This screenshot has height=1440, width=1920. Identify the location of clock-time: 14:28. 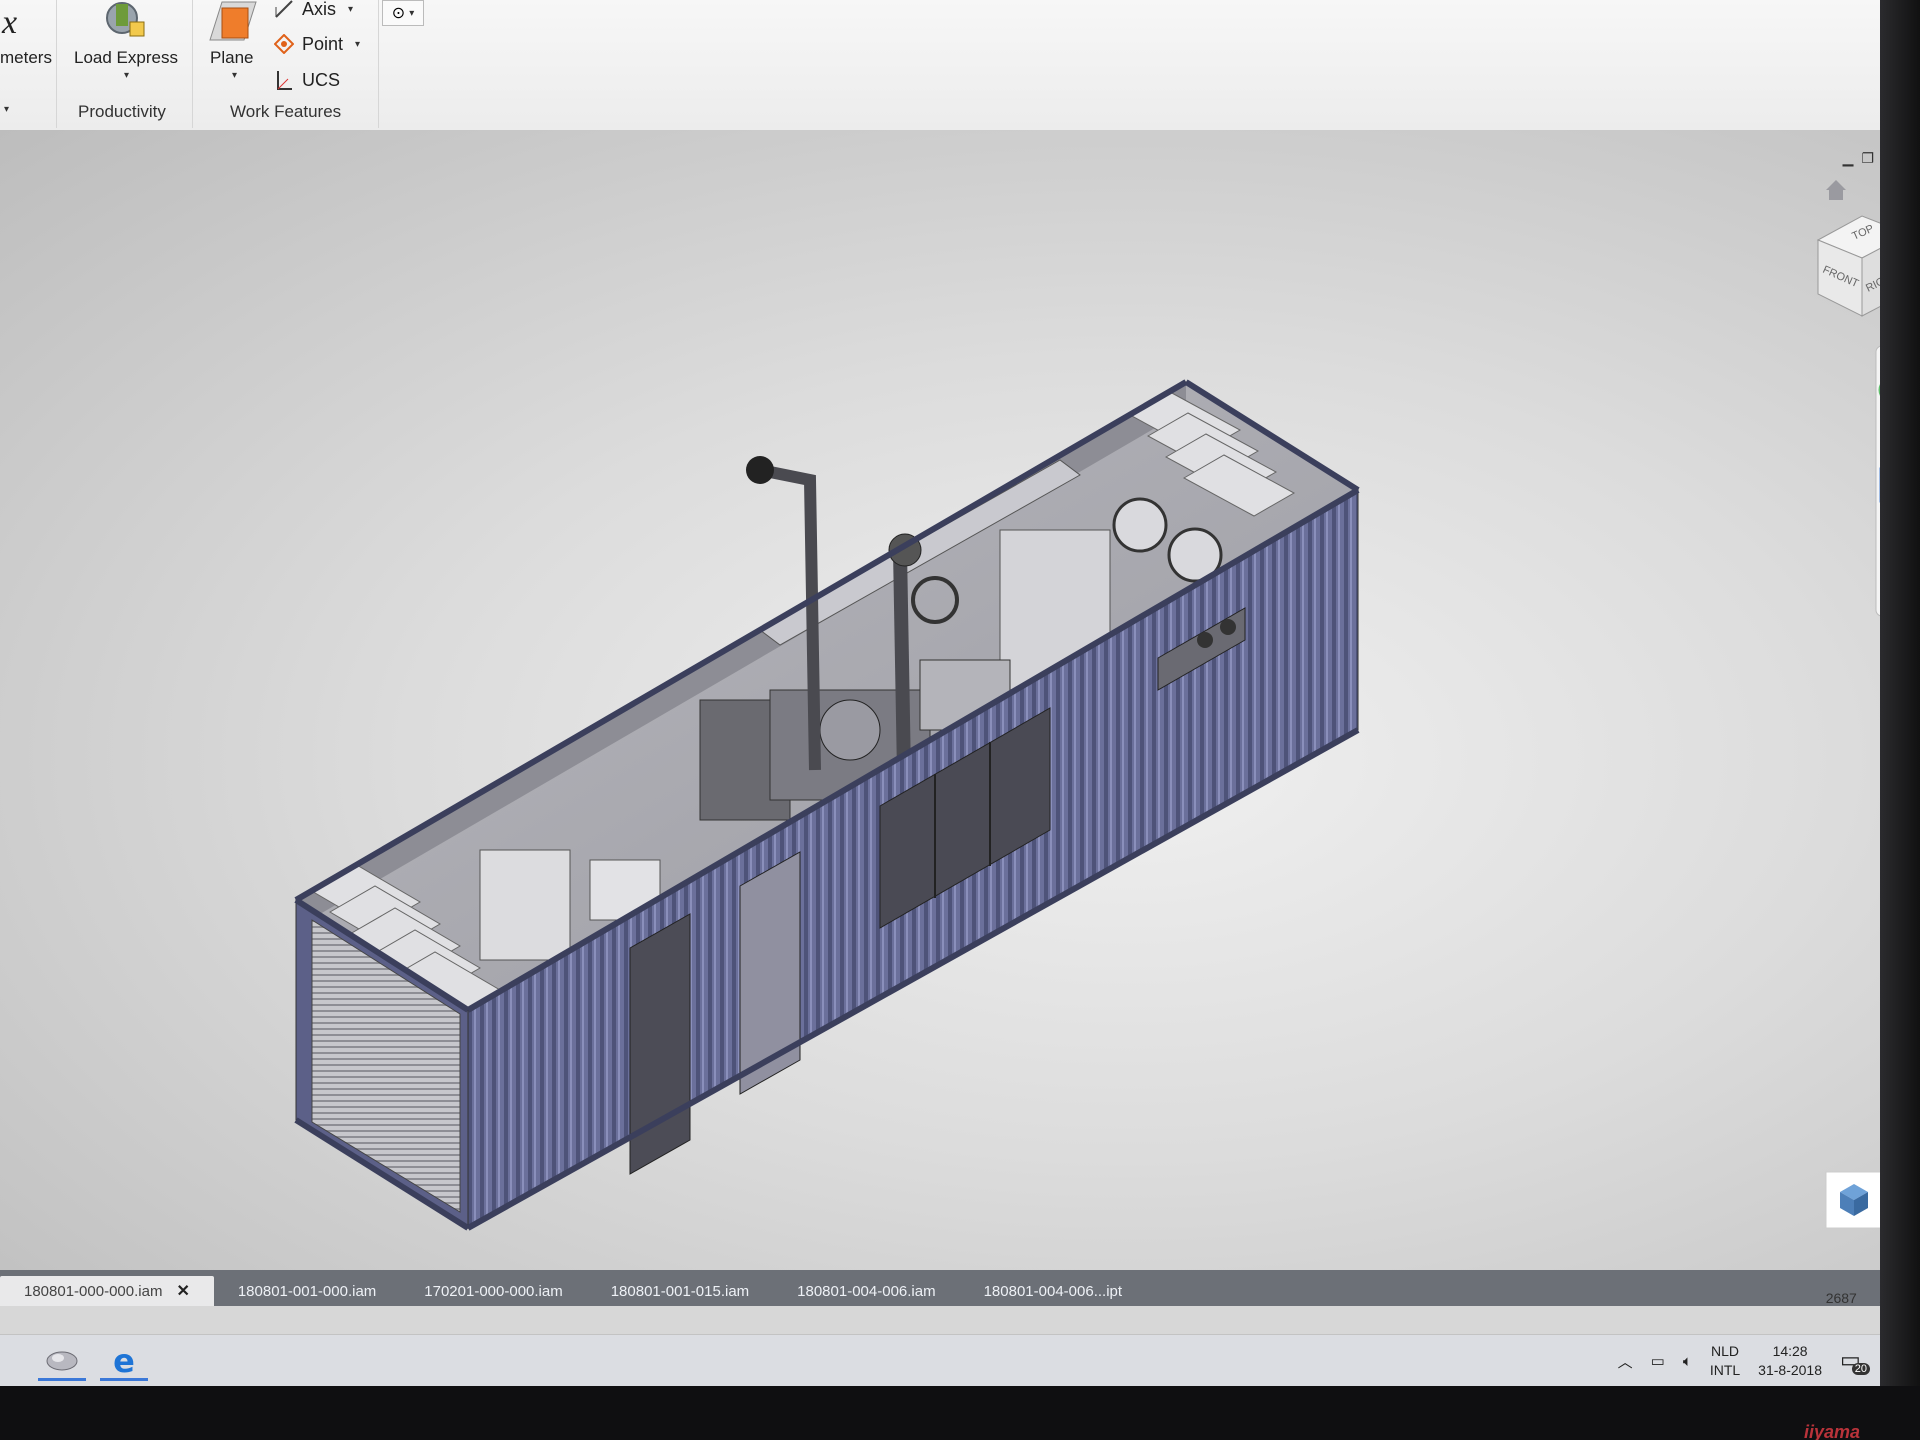
(1790, 1351).